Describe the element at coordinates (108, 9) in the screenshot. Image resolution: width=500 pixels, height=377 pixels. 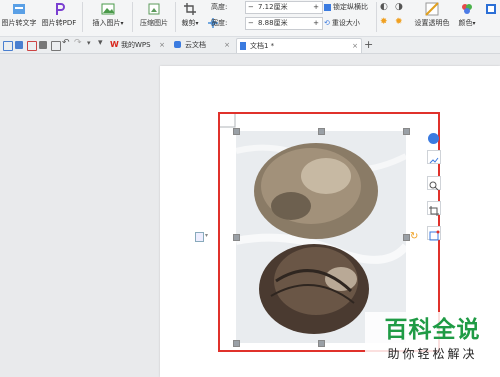
I see `picture-icon` at that location.